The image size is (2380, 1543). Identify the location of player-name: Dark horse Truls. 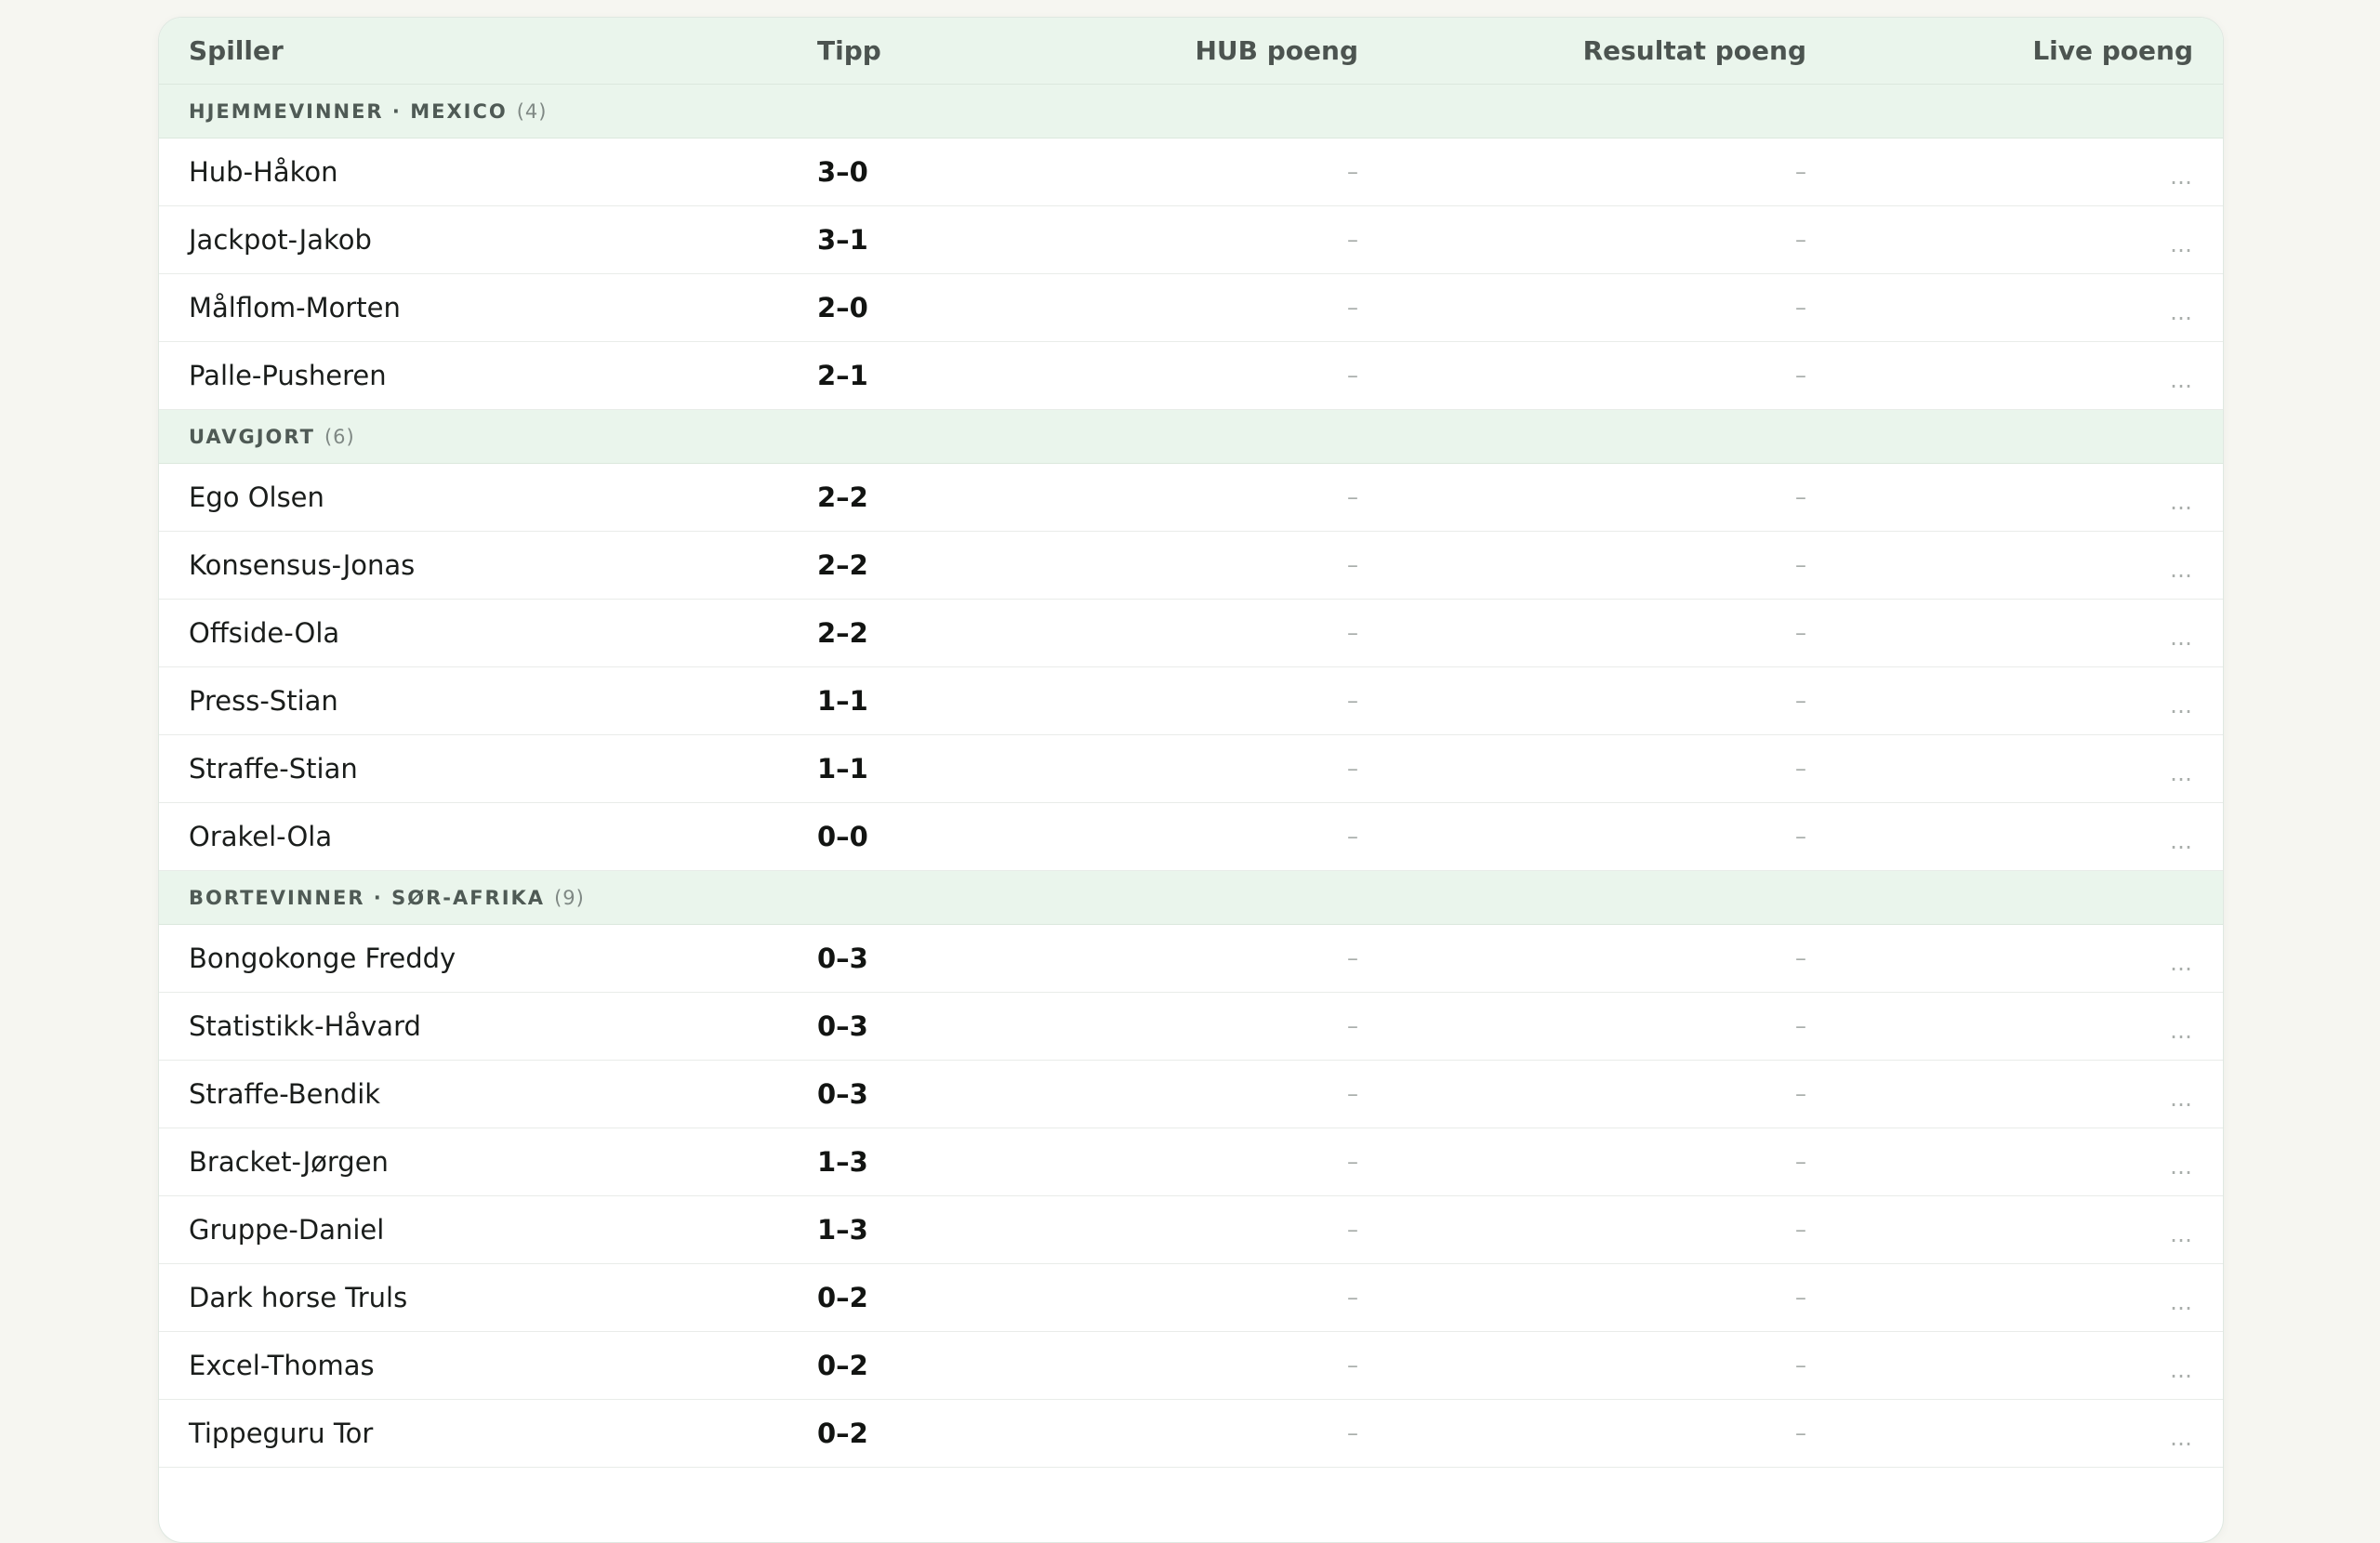
(298, 1297).